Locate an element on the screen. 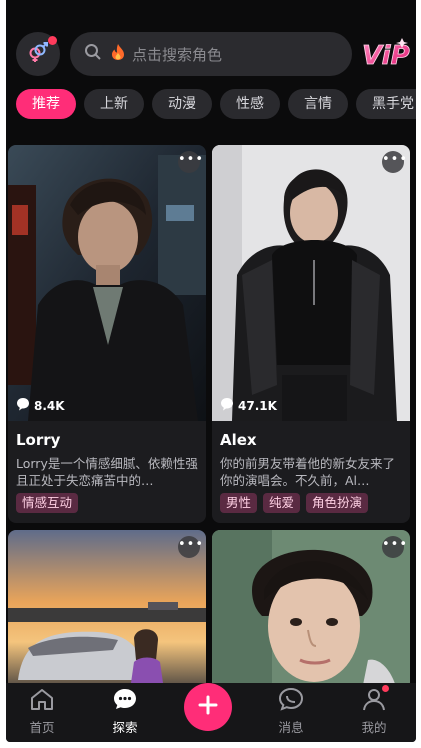 The width and height of the screenshot is (421, 748). nav-explore-label: 探索 is located at coordinates (125, 727).